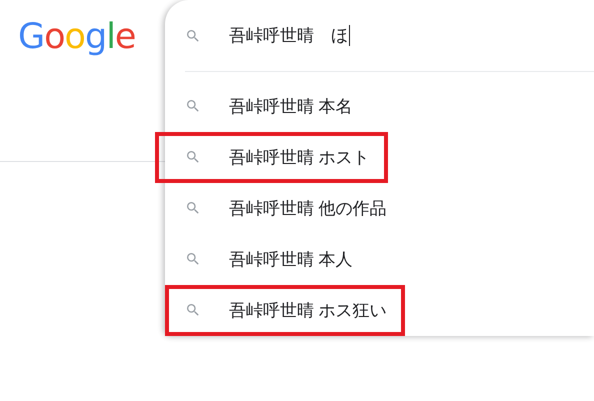 This screenshot has width=594, height=401. Describe the element at coordinates (286, 208) in the screenshot. I see `suggestion-item: 吾峠呼世晴 他の作品` at that location.